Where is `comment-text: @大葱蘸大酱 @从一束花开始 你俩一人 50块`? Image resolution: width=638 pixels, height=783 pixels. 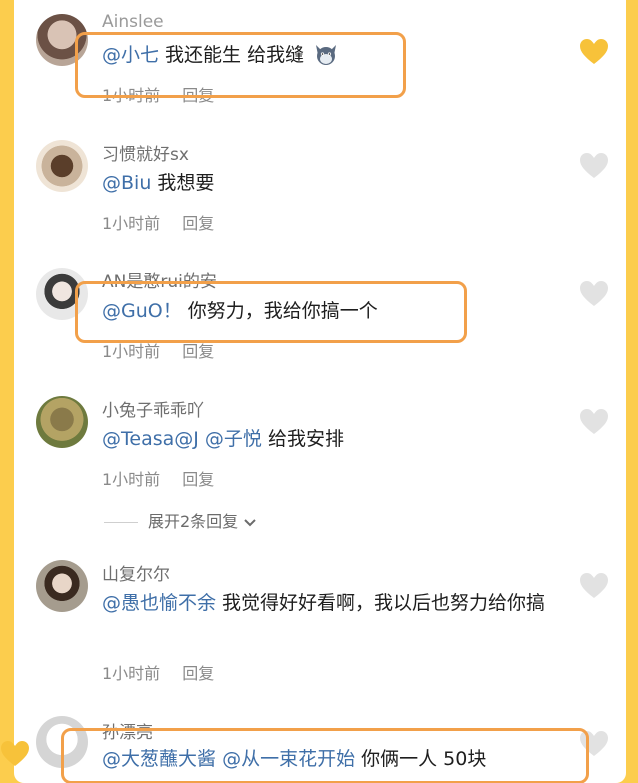 comment-text: @大葱蘸大酱 @从一束花开始 你俩一人 50块 is located at coordinates (294, 759).